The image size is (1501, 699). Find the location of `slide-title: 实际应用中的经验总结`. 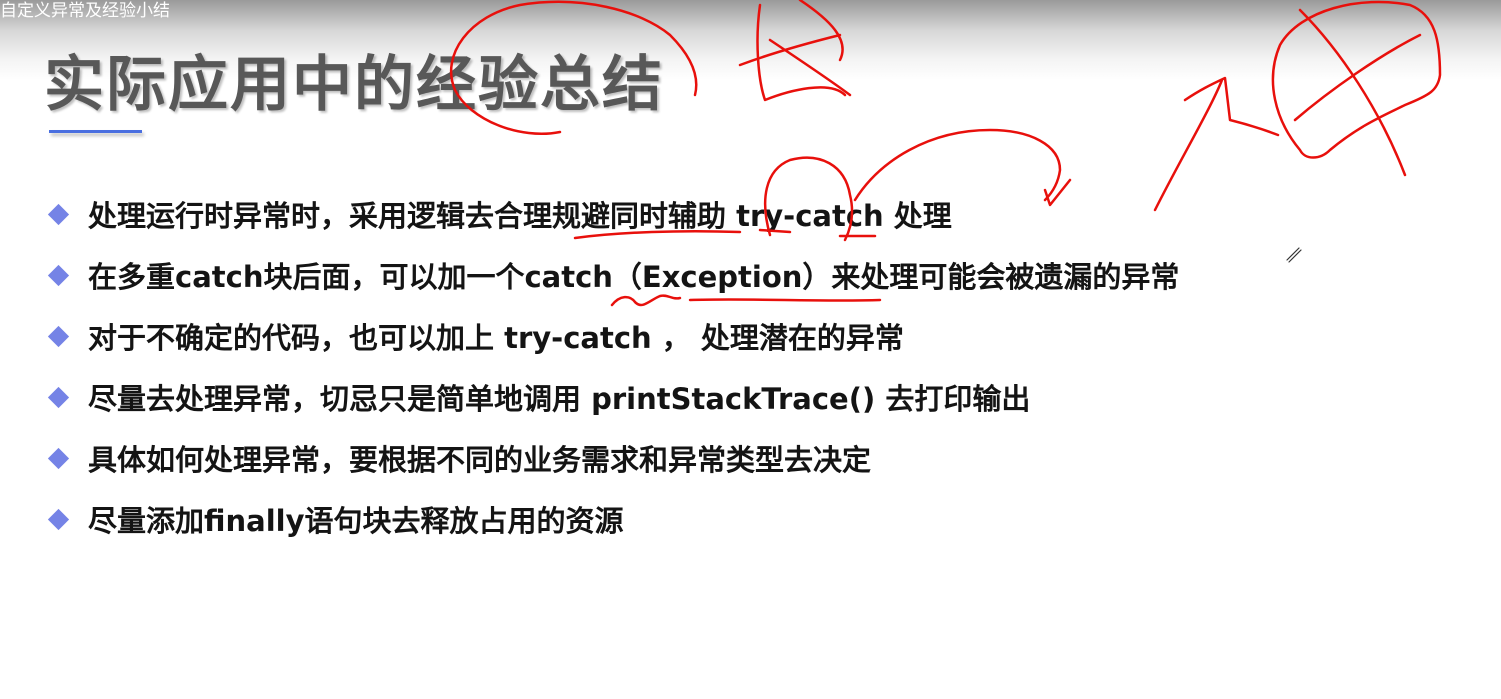

slide-title: 实际应用中的经验总结 is located at coordinates (354, 85).